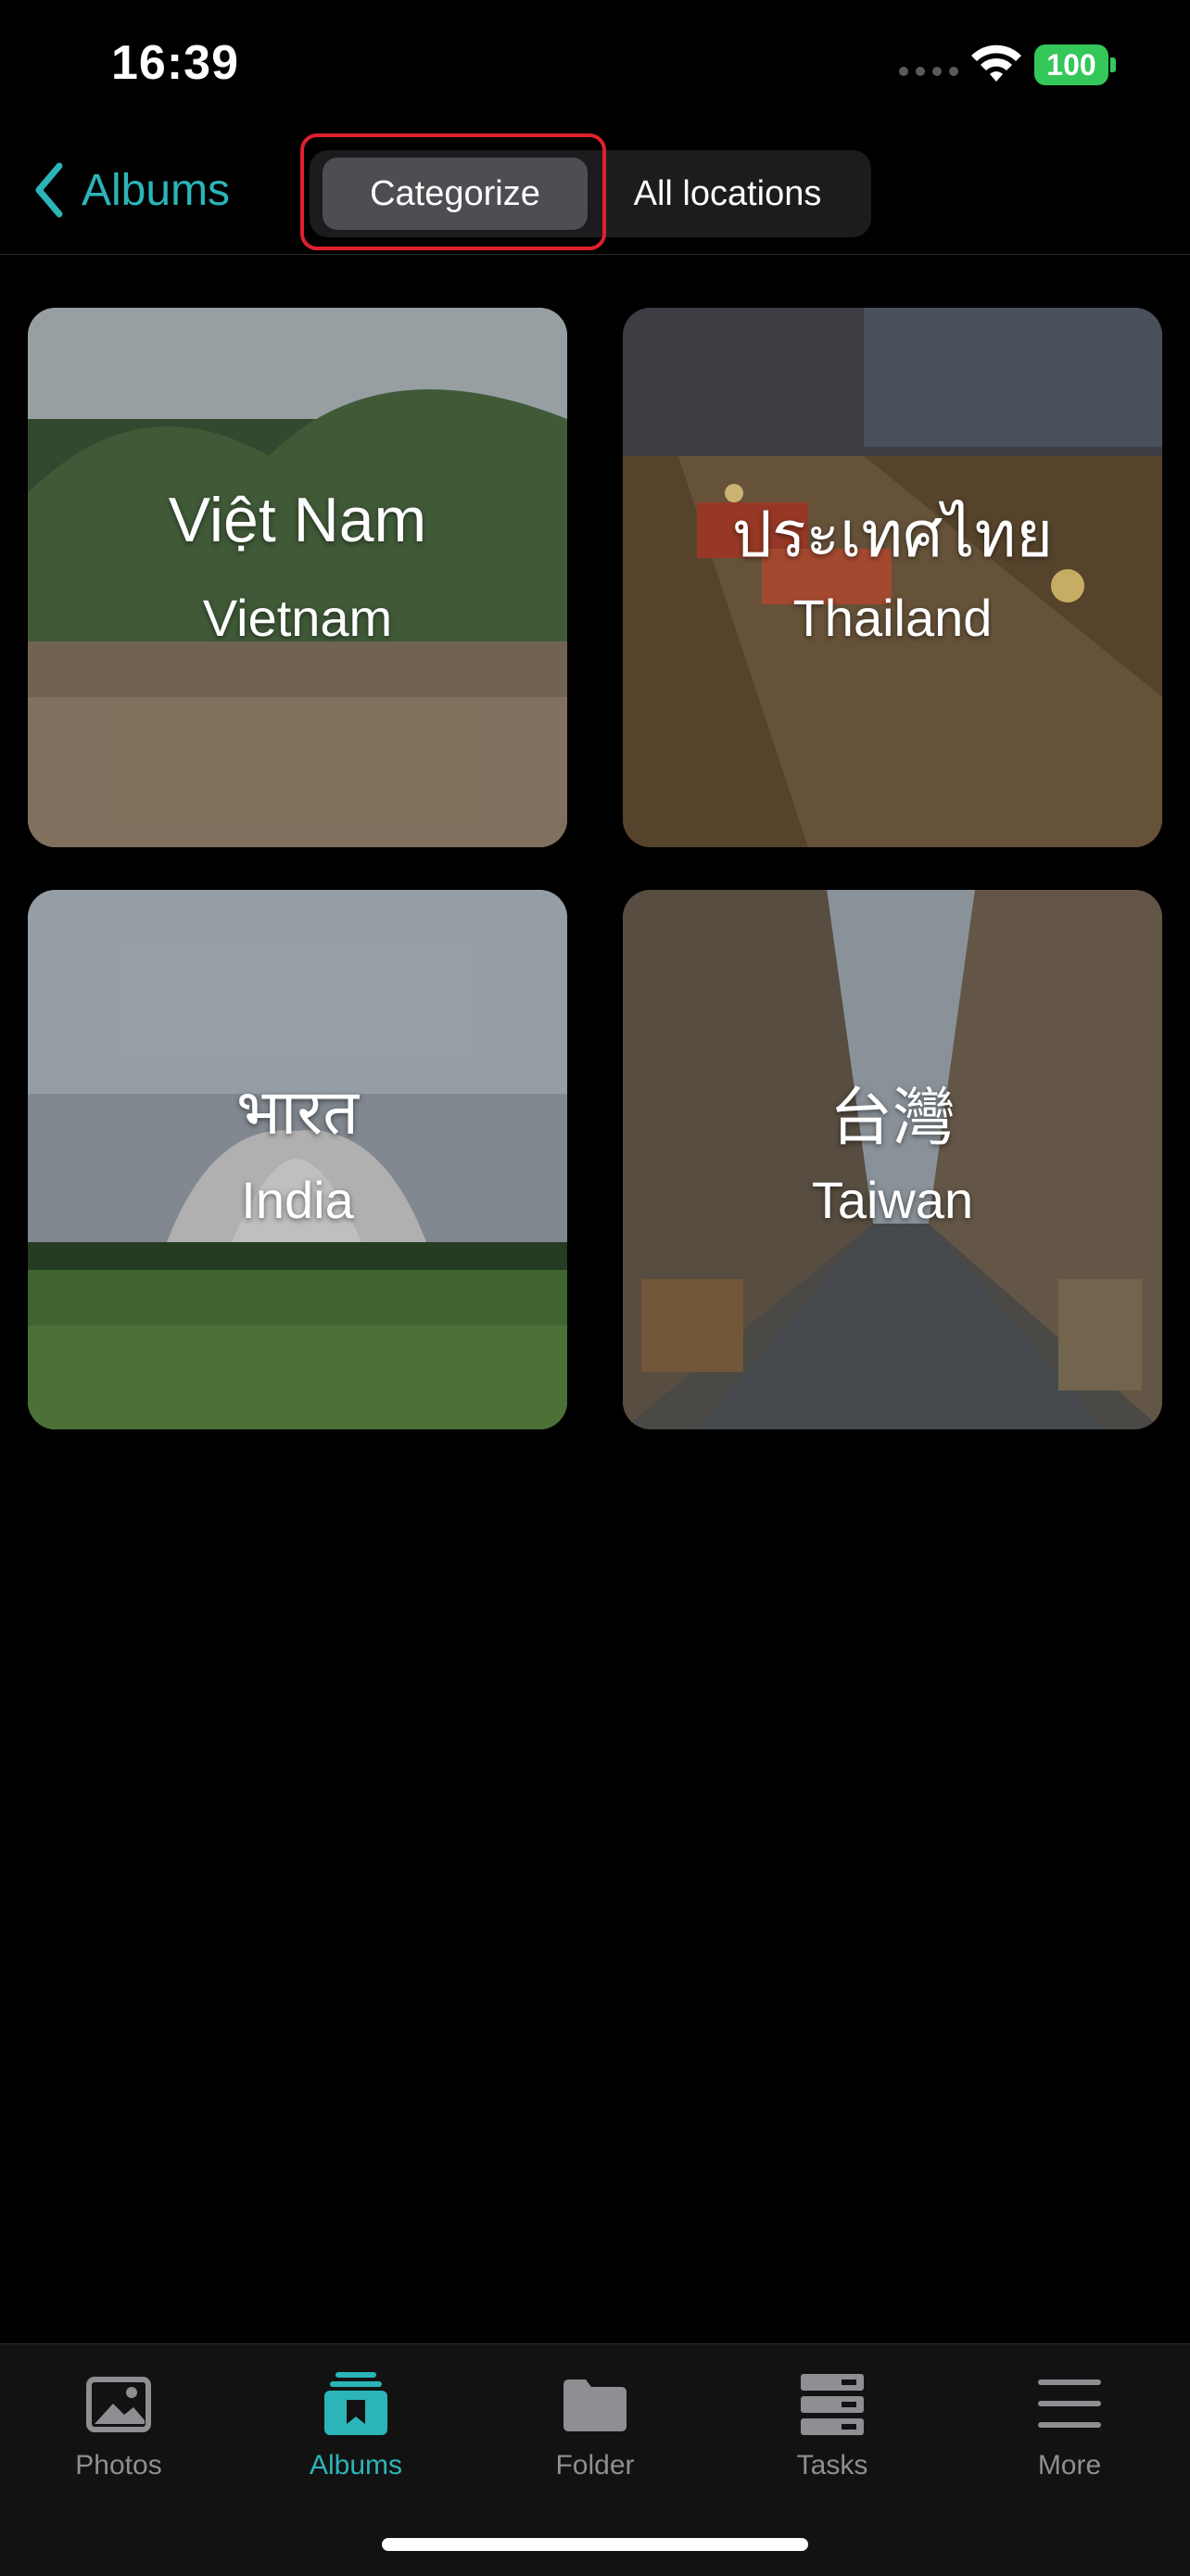 This screenshot has height=2576, width=1190. Describe the element at coordinates (595, 2465) in the screenshot. I see `tab-label: Folder` at that location.